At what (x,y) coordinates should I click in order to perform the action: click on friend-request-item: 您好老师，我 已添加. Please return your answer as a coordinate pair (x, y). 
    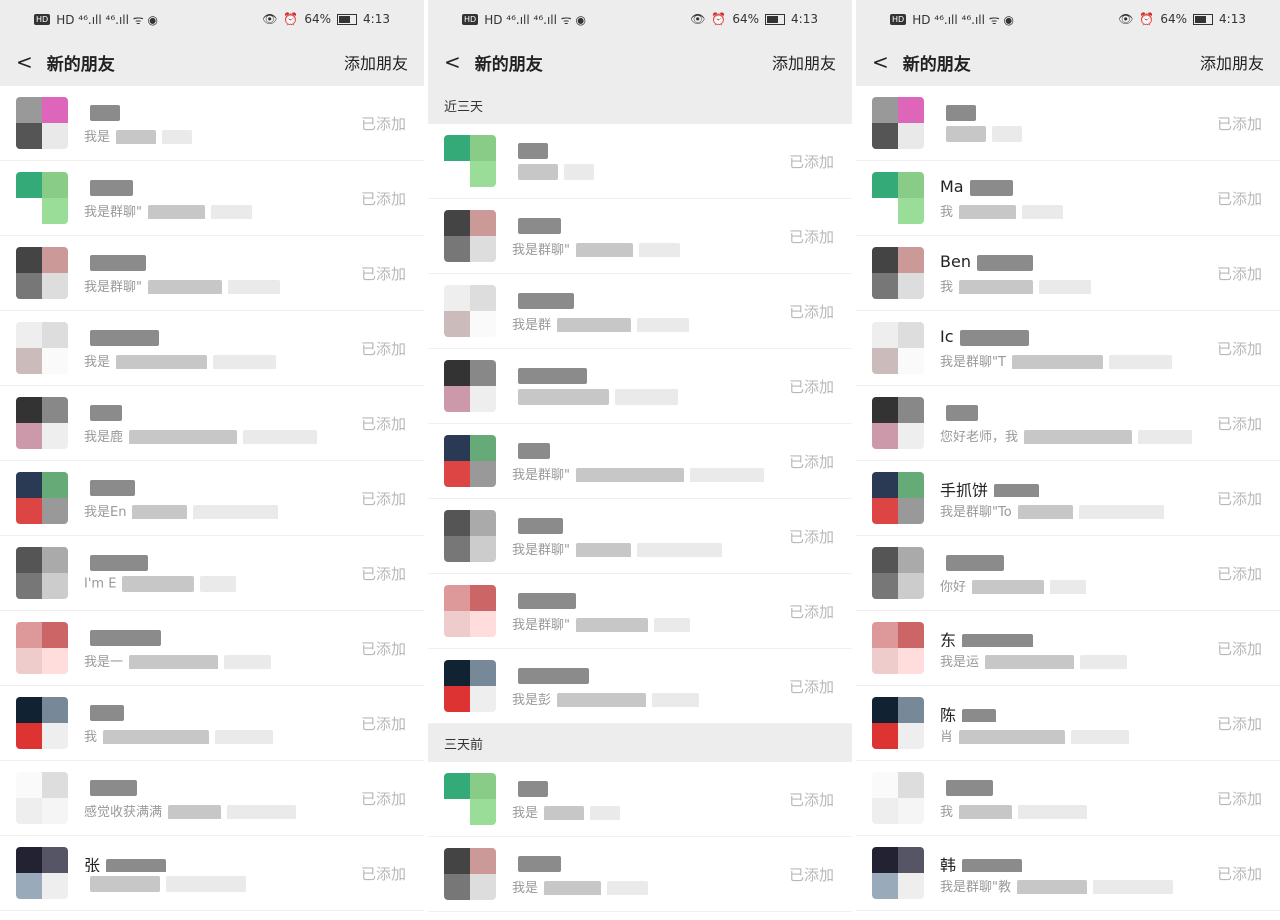
    Looking at the image, I should click on (1068, 423).